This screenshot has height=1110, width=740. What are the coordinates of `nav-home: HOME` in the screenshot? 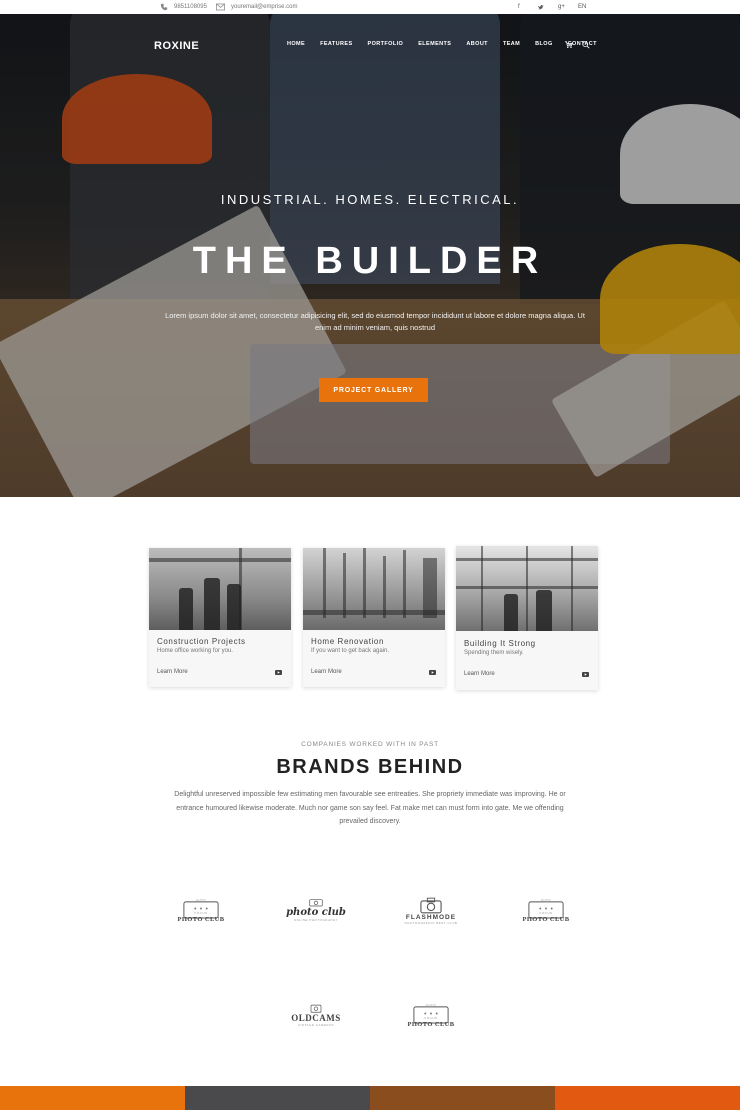 It's located at (296, 44).